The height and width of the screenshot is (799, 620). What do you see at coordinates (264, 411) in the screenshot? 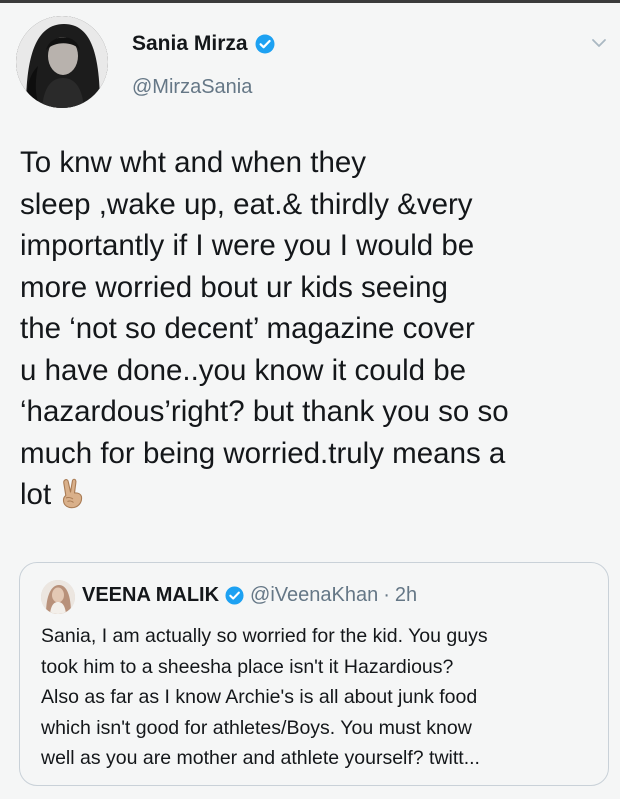
I see `tweet-text-line: ‘hazardous’right? but thank you so so` at bounding box center [264, 411].